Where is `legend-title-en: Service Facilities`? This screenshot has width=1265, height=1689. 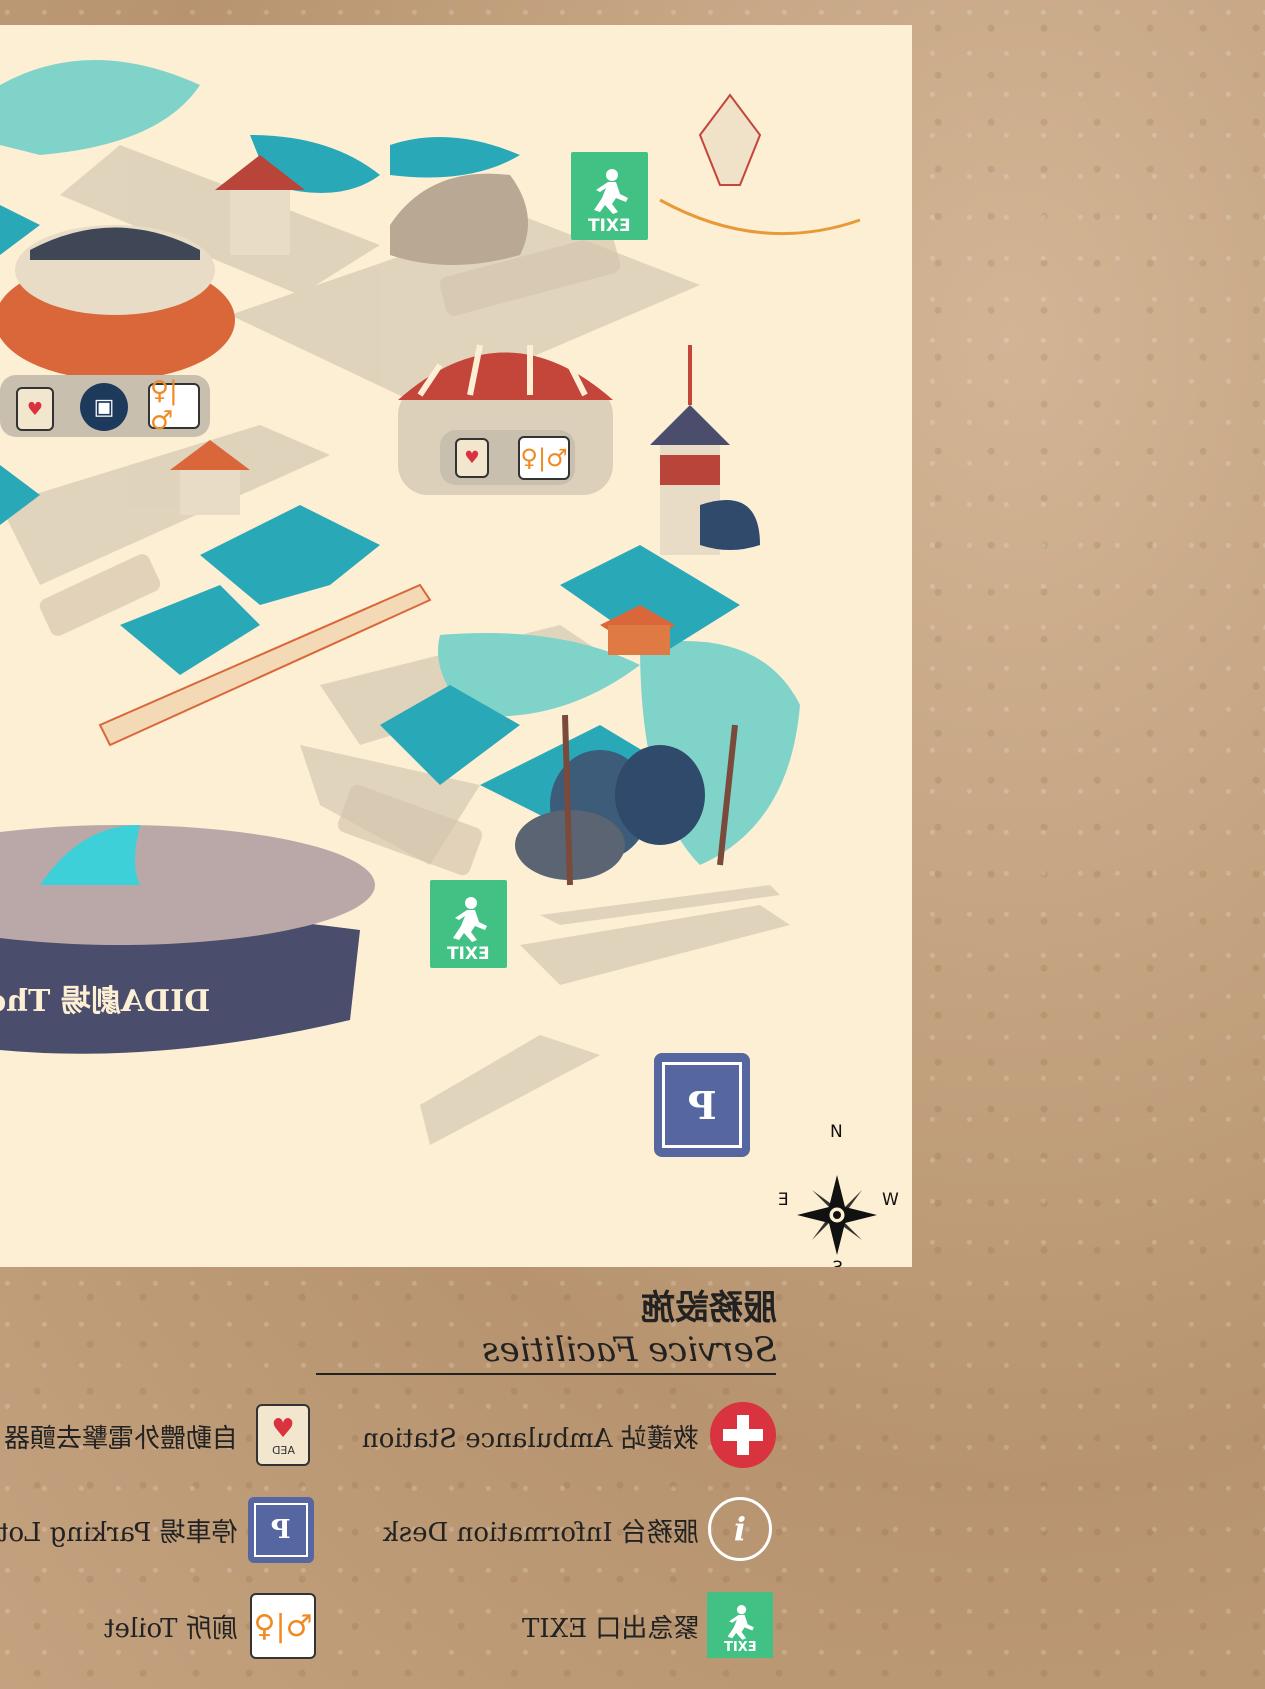 legend-title-en: Service Facilities is located at coordinates (629, 1350).